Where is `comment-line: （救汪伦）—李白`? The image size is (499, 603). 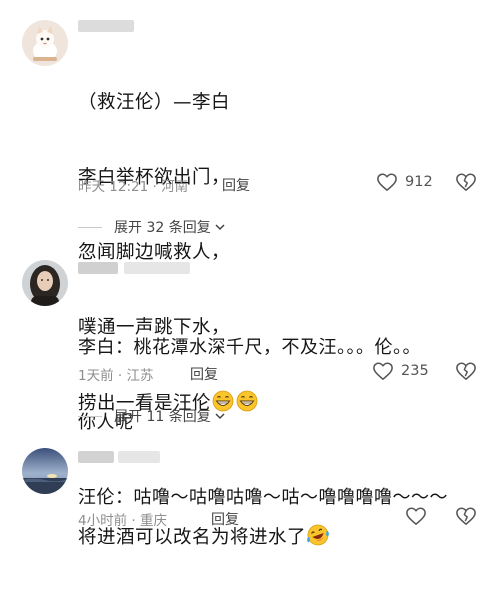 comment-line: （救汪伦）—李白 is located at coordinates (154, 102).